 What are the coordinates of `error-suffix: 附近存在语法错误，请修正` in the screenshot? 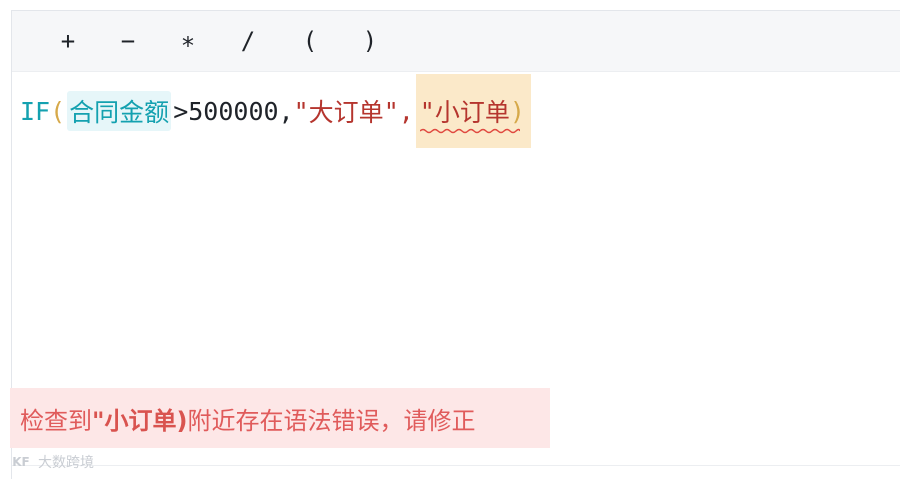 It's located at (331, 420).